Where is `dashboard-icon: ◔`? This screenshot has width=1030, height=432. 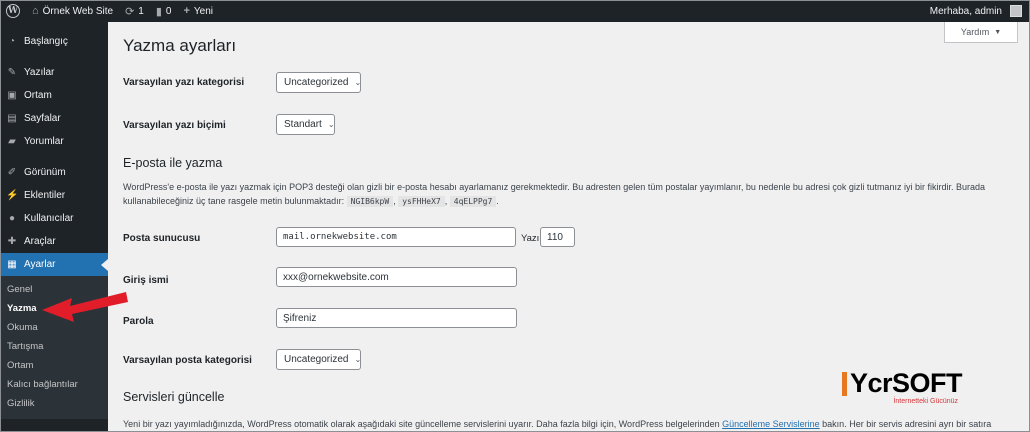 dashboard-icon: ◔ is located at coordinates (12, 41).